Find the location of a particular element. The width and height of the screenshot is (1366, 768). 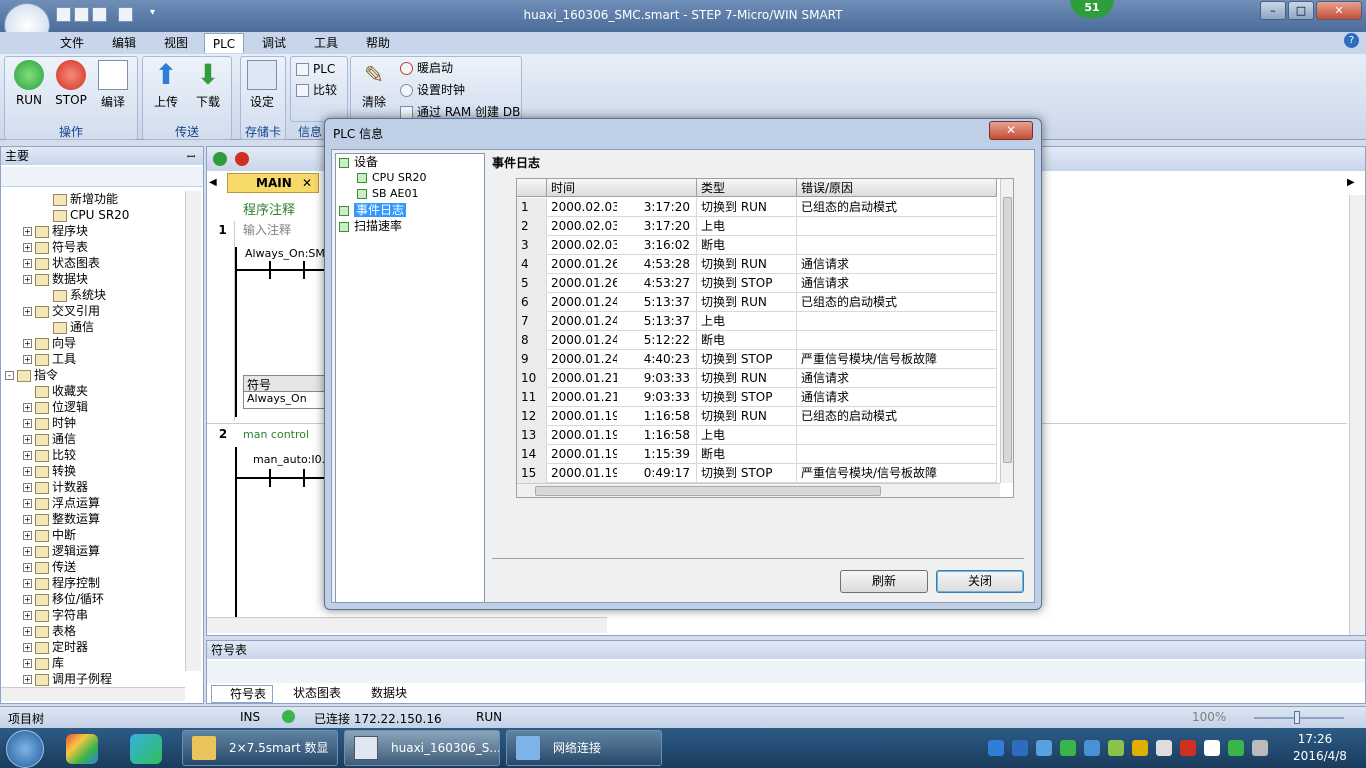

table-row: 7 2000.01.24 5:13:37 上电 is located at coordinates (757, 321).